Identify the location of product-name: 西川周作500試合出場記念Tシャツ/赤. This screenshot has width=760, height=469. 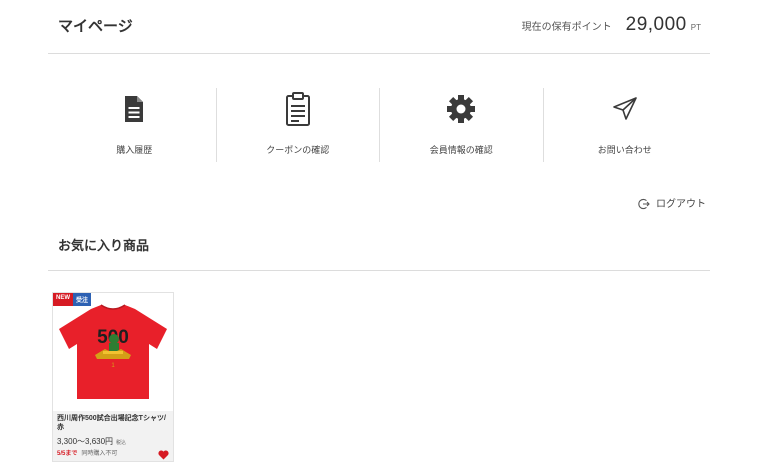
(113, 423).